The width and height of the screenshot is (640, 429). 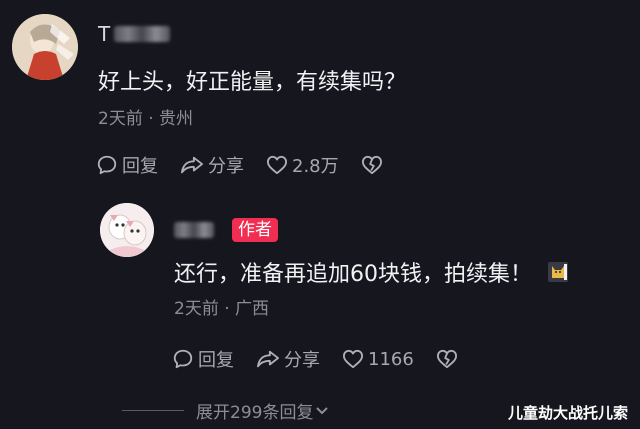 What do you see at coordinates (216, 360) in the screenshot?
I see `reply-reply-label: 回复` at bounding box center [216, 360].